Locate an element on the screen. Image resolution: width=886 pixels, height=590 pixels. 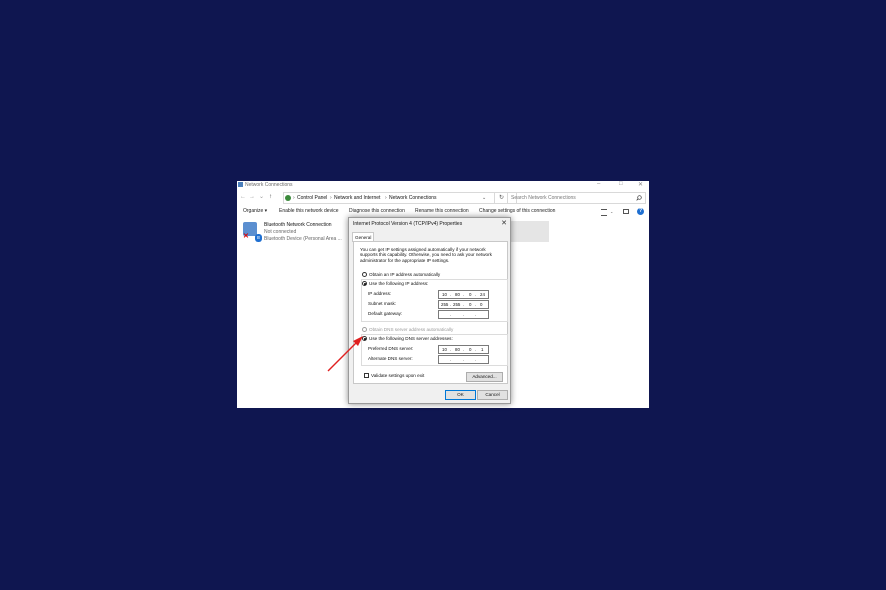
red-arrow-annotation is located at coordinates (345, 354).